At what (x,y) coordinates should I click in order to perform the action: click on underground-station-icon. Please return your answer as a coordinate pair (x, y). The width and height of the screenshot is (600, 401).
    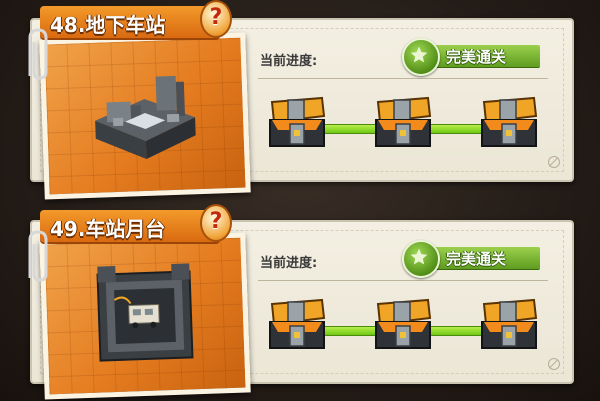
    Looking at the image, I should click on (145, 117).